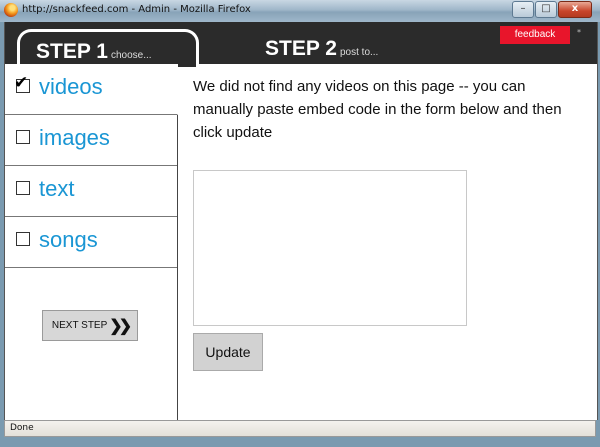  I want to click on category-item-videos: ✔ videos, so click(91, 89).